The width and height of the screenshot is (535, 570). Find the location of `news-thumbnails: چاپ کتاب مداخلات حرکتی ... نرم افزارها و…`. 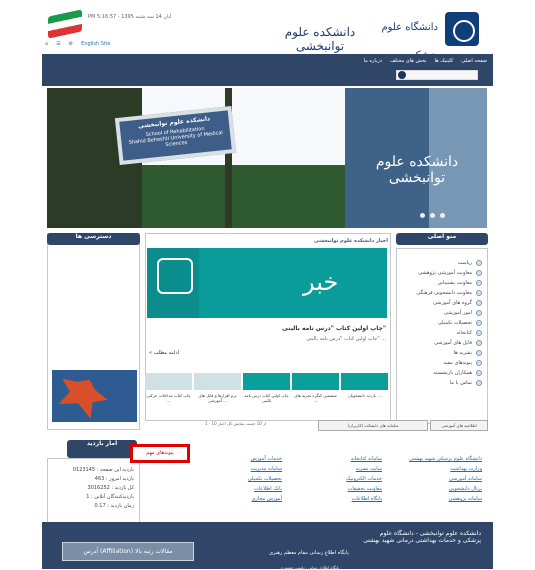

news-thumbnails: چاپ کتاب مداخلات حرکتی ... نرم افزارها و… is located at coordinates (268, 395).